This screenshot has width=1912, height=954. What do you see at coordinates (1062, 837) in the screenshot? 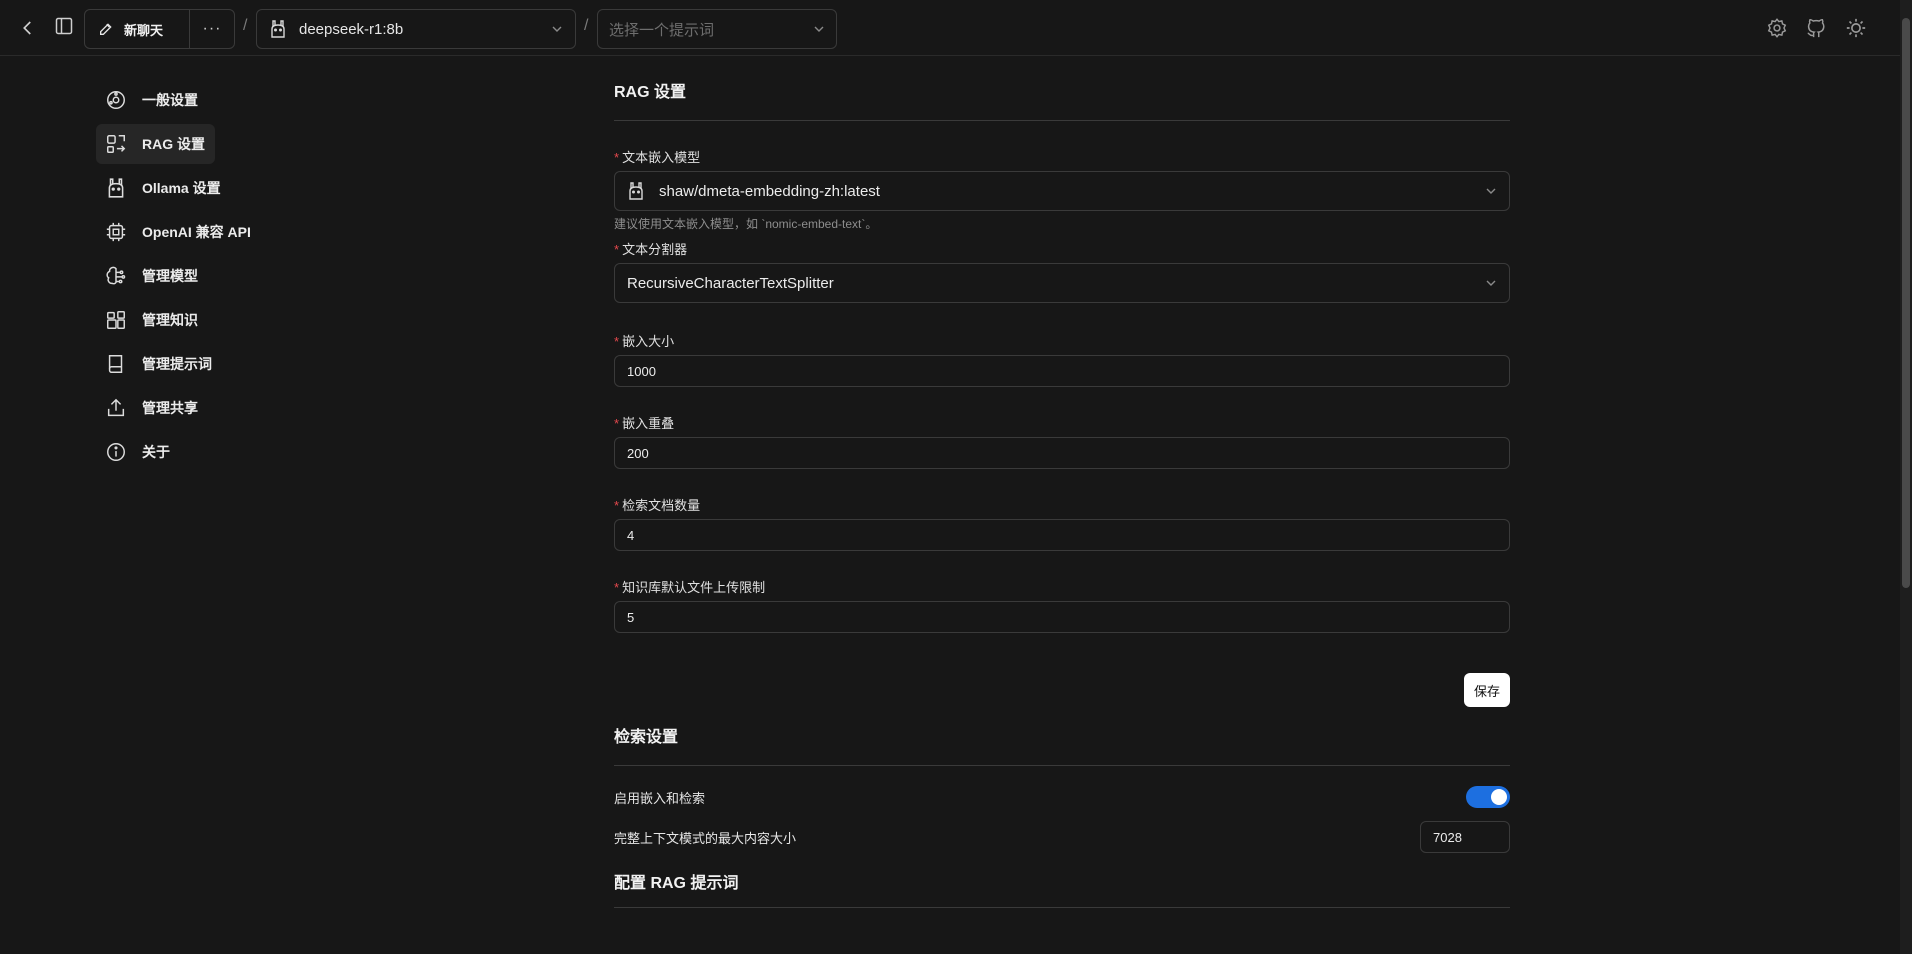
I see `max-context-row: 完整上下文模式的最大内容大小 7028` at bounding box center [1062, 837].